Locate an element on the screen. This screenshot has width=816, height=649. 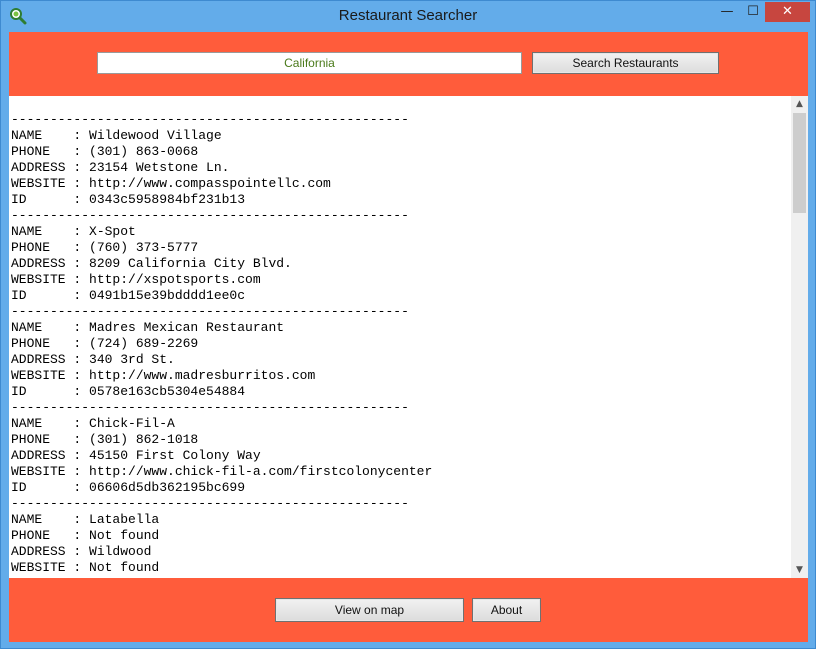
vertical-scrollbar: ▲ ▼ is located at coordinates (799, 337).